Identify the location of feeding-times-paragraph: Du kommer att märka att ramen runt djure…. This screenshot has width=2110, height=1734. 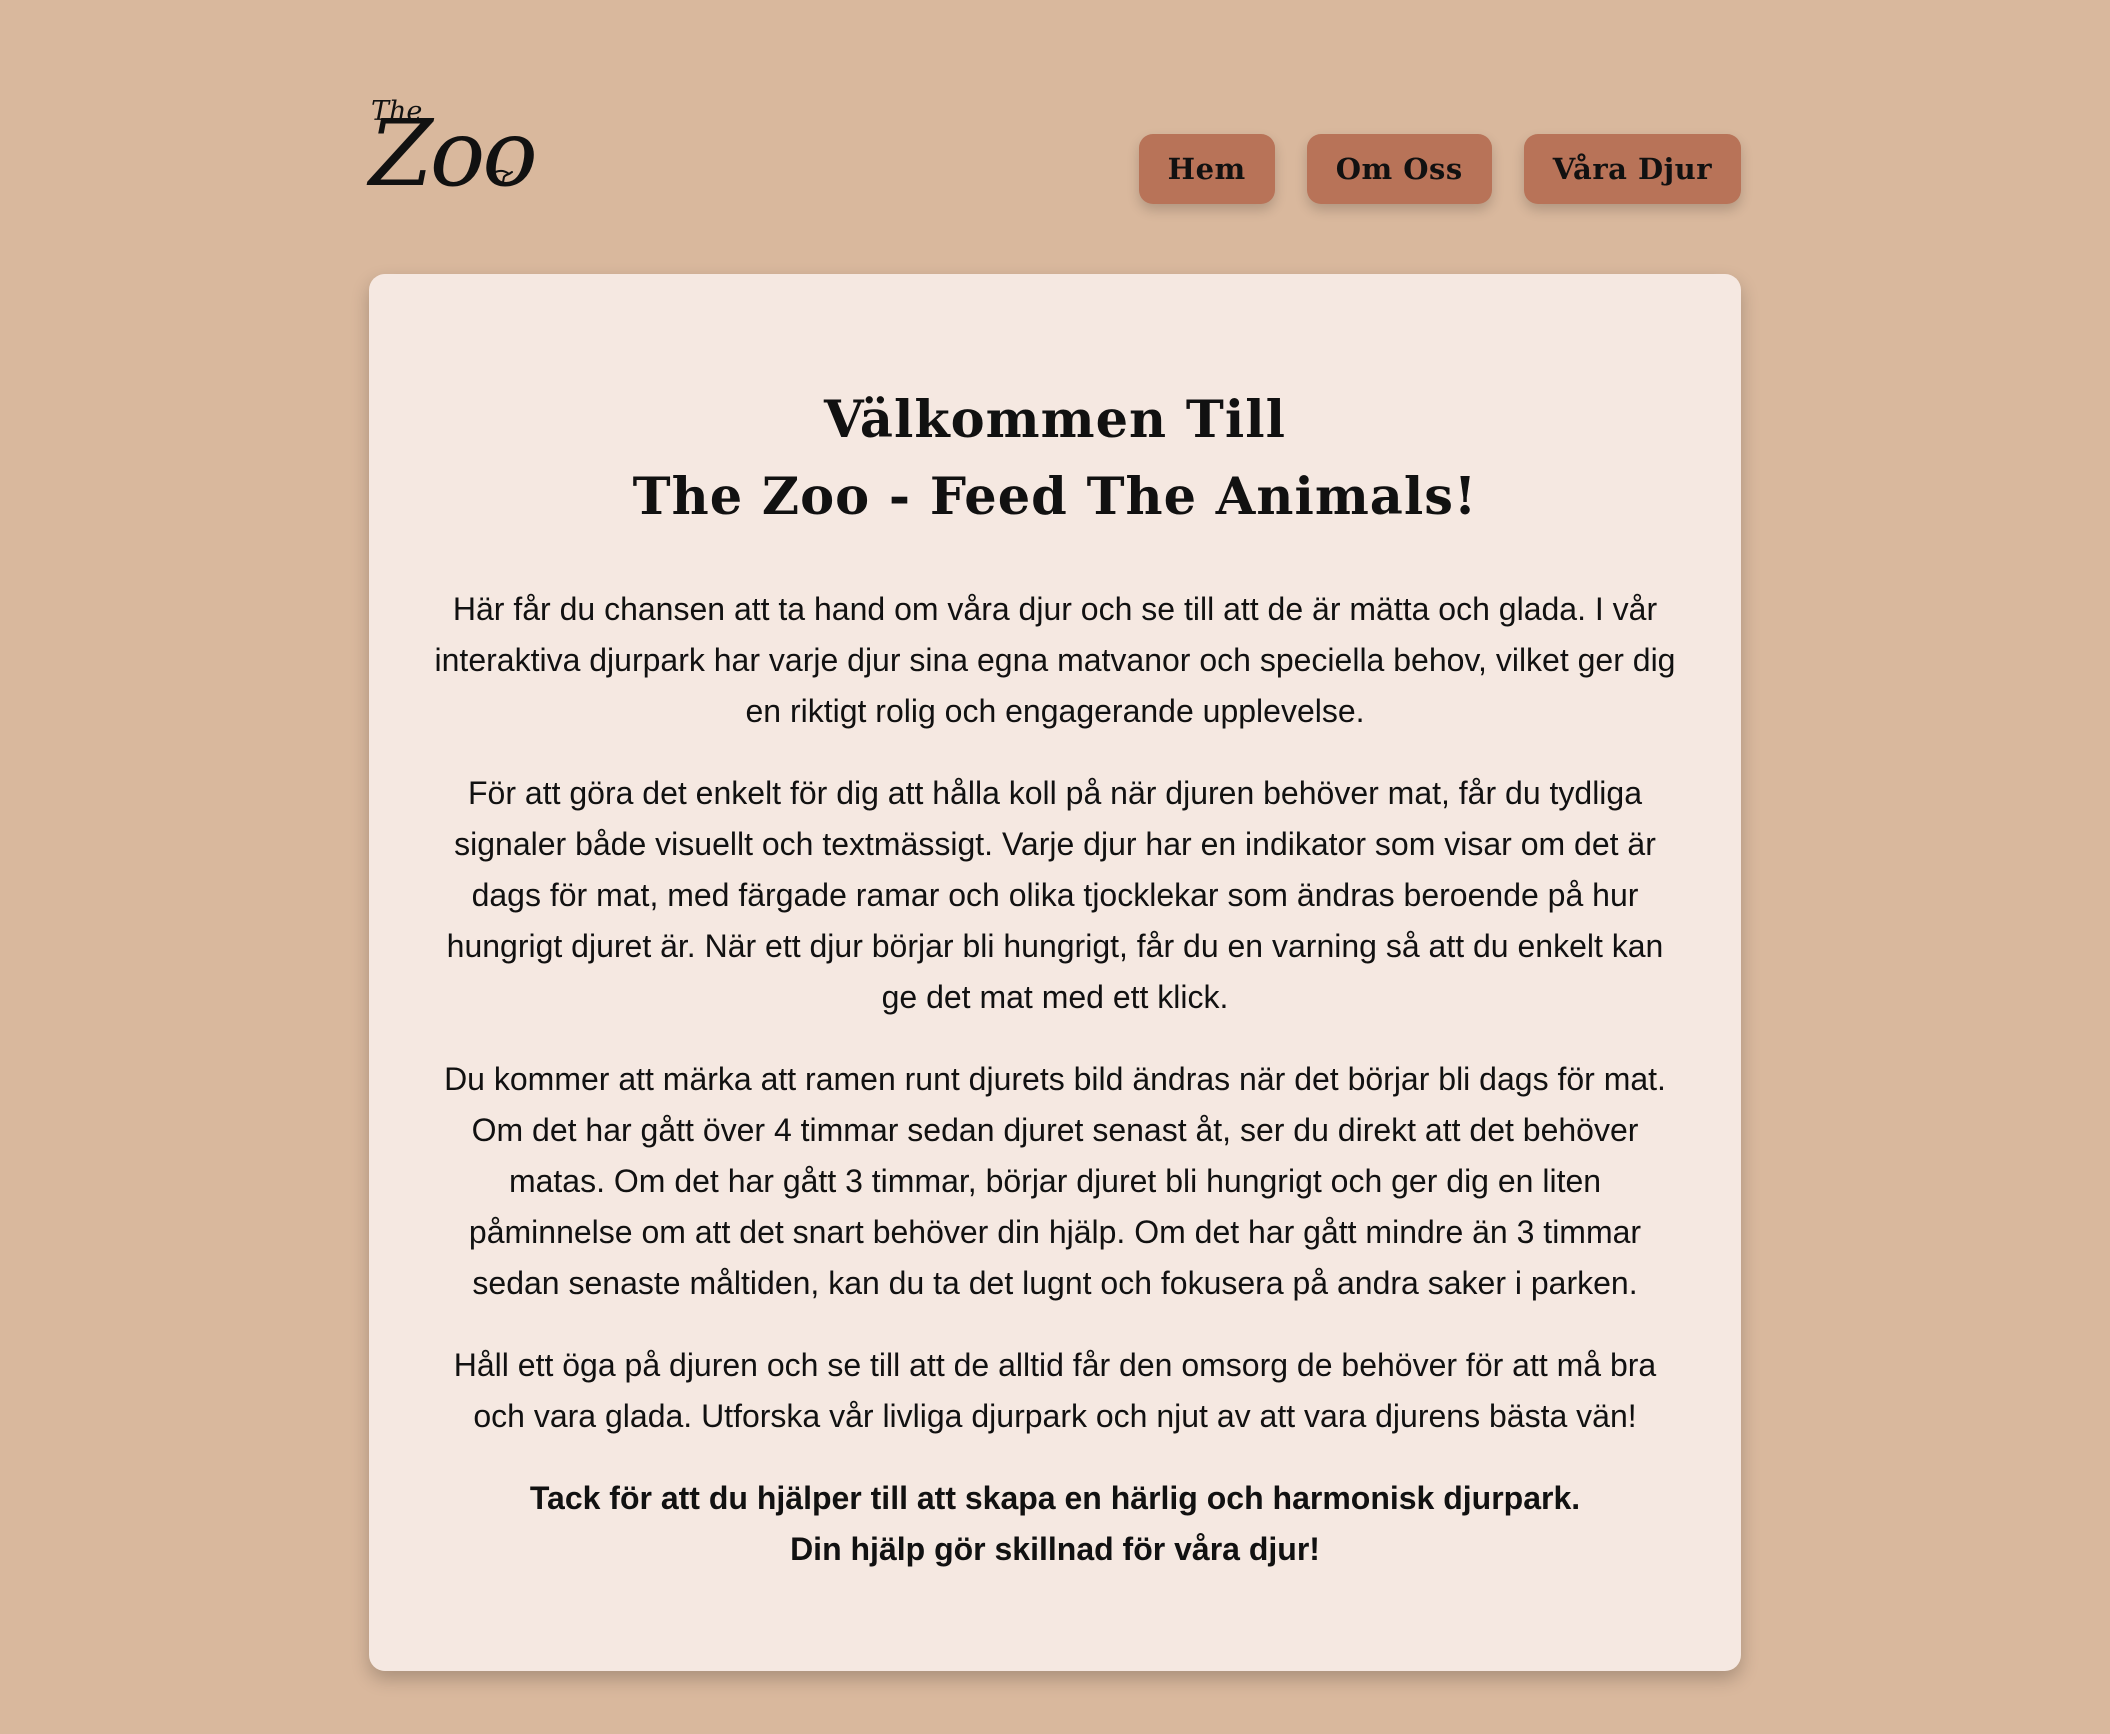
(1055, 1181).